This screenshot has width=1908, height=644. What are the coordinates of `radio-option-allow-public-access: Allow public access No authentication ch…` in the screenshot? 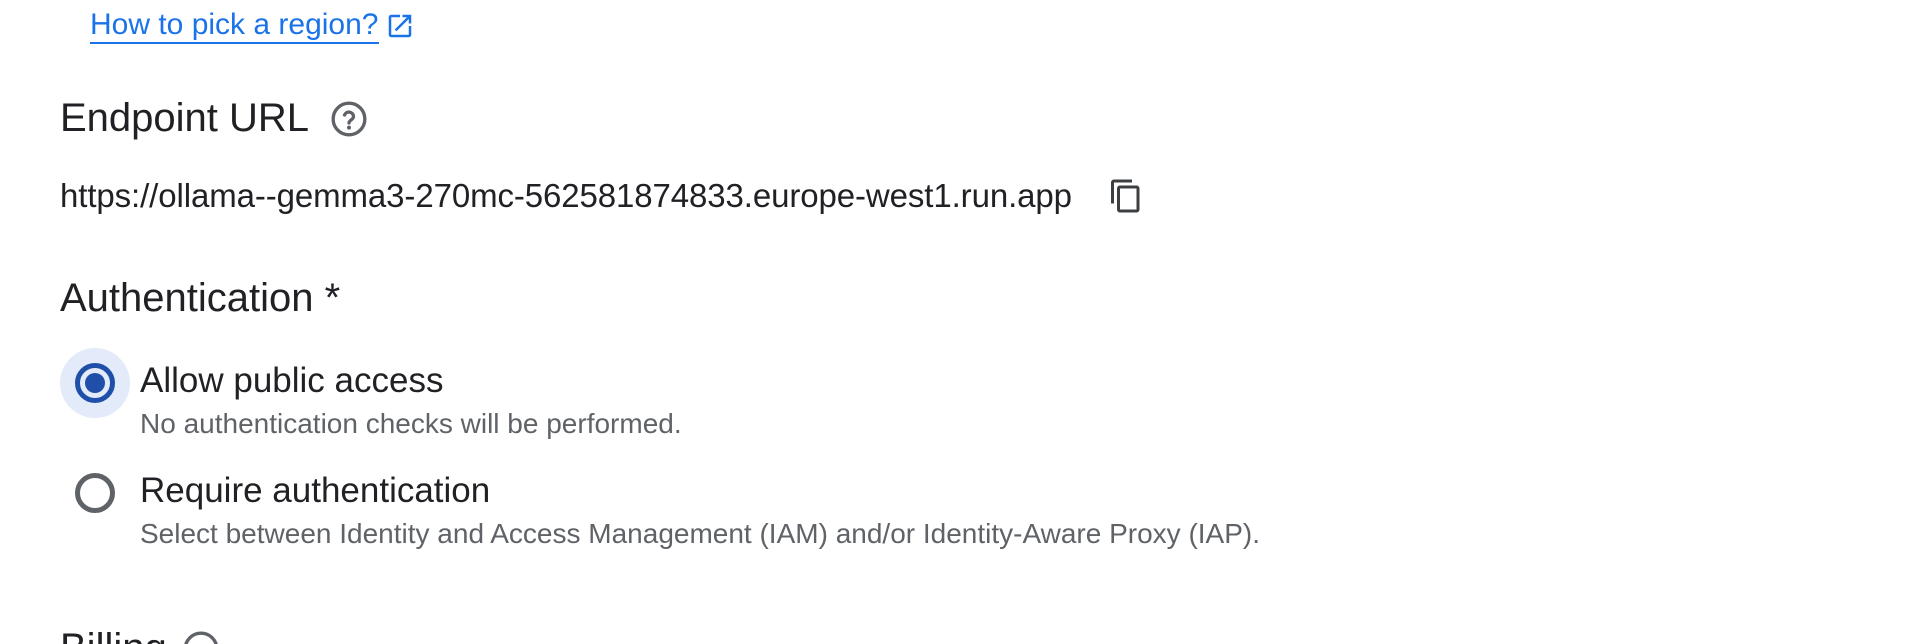 It's located at (371, 395).